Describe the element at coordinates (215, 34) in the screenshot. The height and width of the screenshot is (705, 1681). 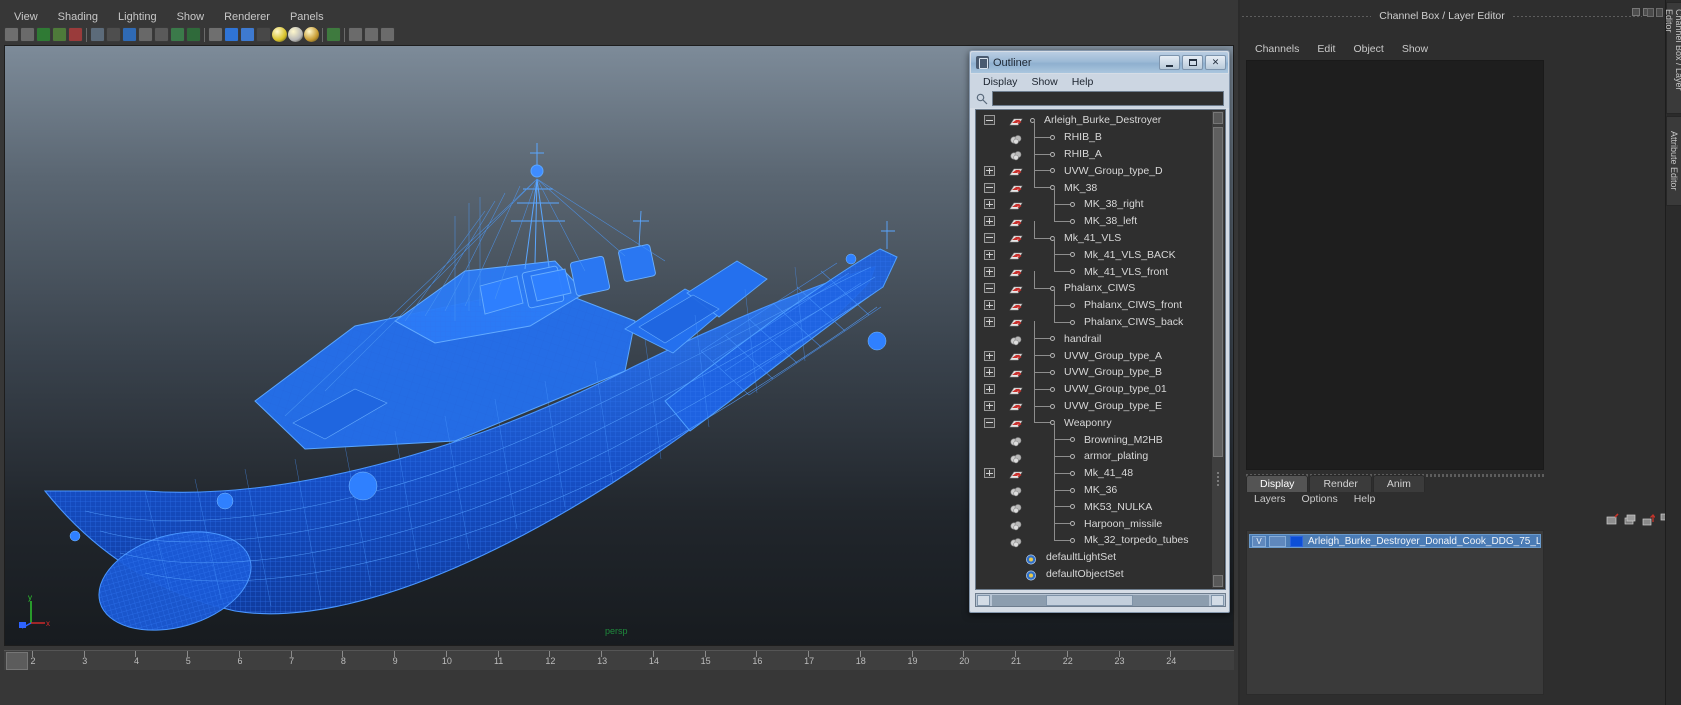
I see `use-default-light-icon` at that location.